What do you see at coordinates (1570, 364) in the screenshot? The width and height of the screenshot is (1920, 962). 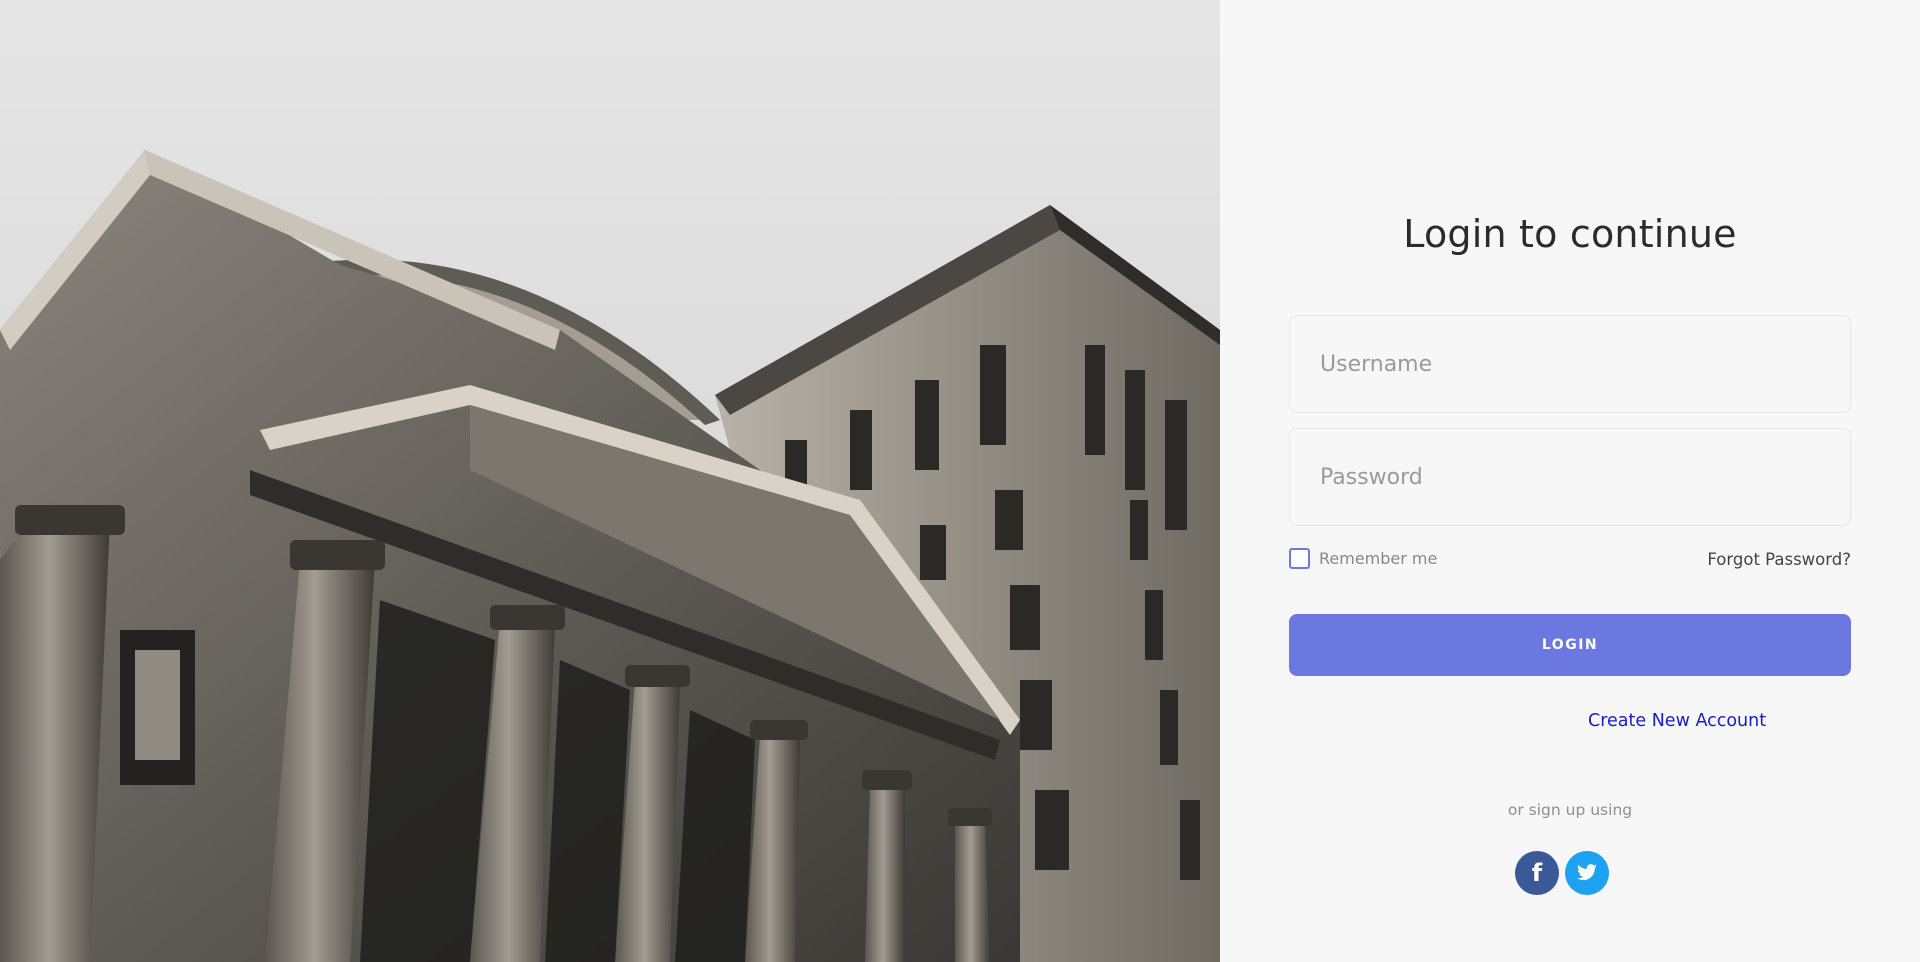 I see `username-input` at bounding box center [1570, 364].